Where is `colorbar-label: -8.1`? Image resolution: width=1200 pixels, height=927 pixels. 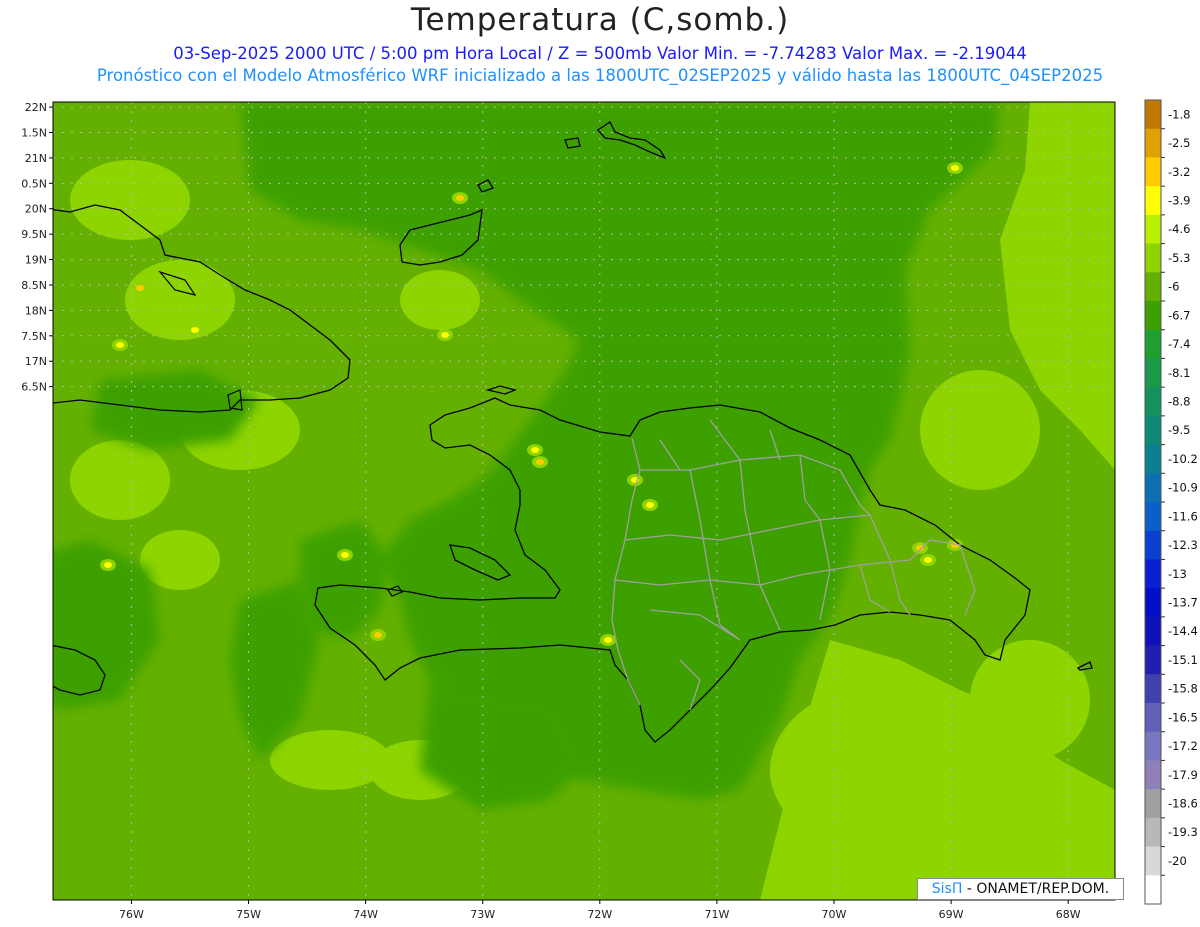
colorbar-label: -8.1 is located at coordinates (1179, 373).